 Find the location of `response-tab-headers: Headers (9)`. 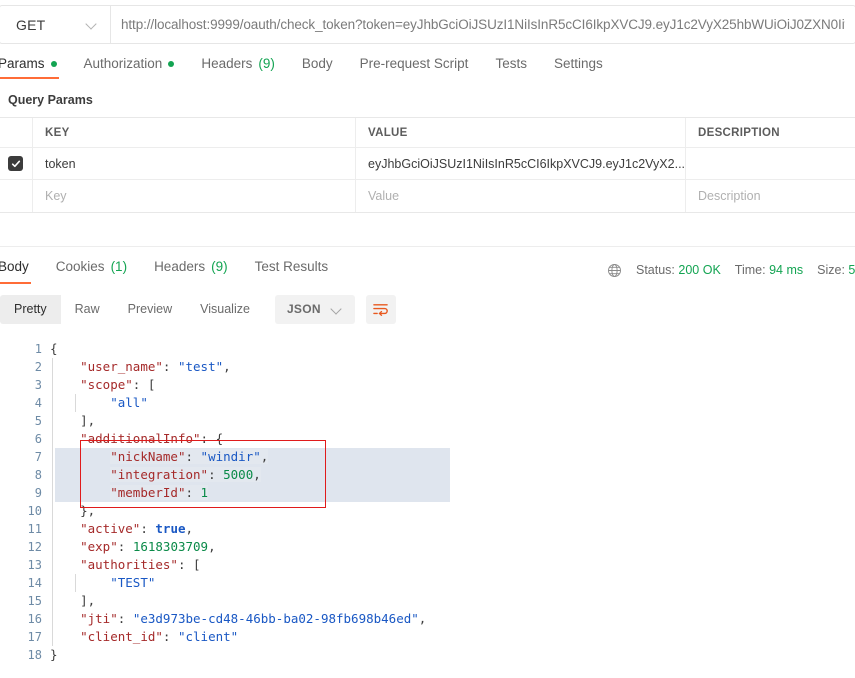

response-tab-headers: Headers (9) is located at coordinates (191, 270).